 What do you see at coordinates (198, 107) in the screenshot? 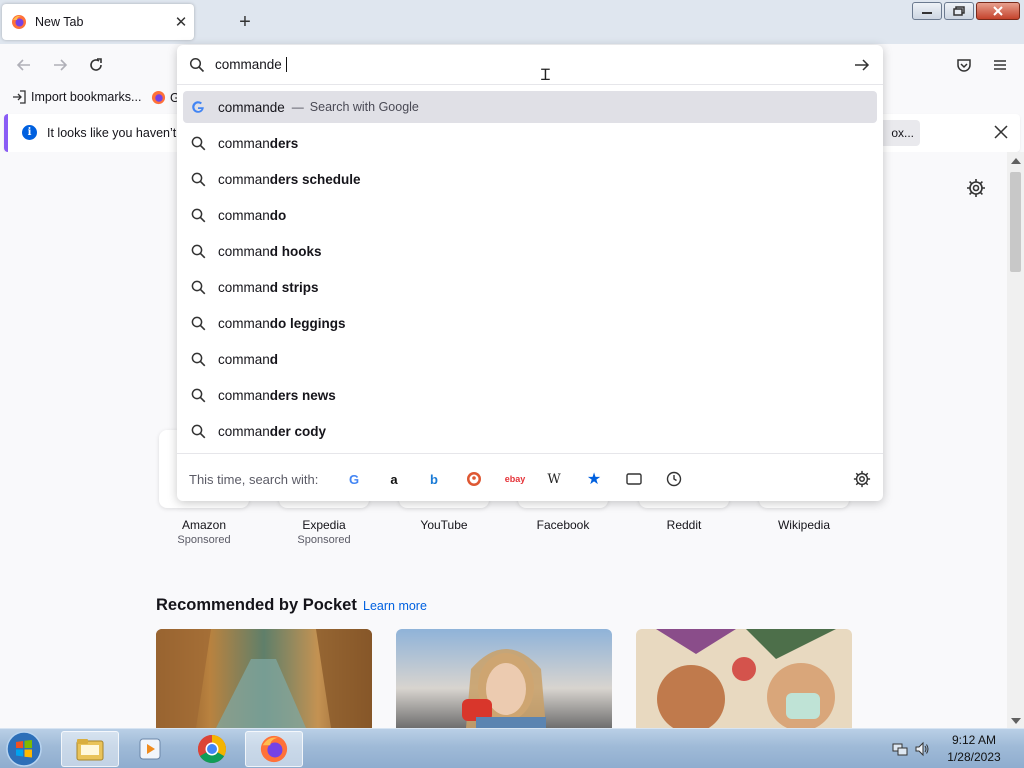
I see `google-icon` at bounding box center [198, 107].